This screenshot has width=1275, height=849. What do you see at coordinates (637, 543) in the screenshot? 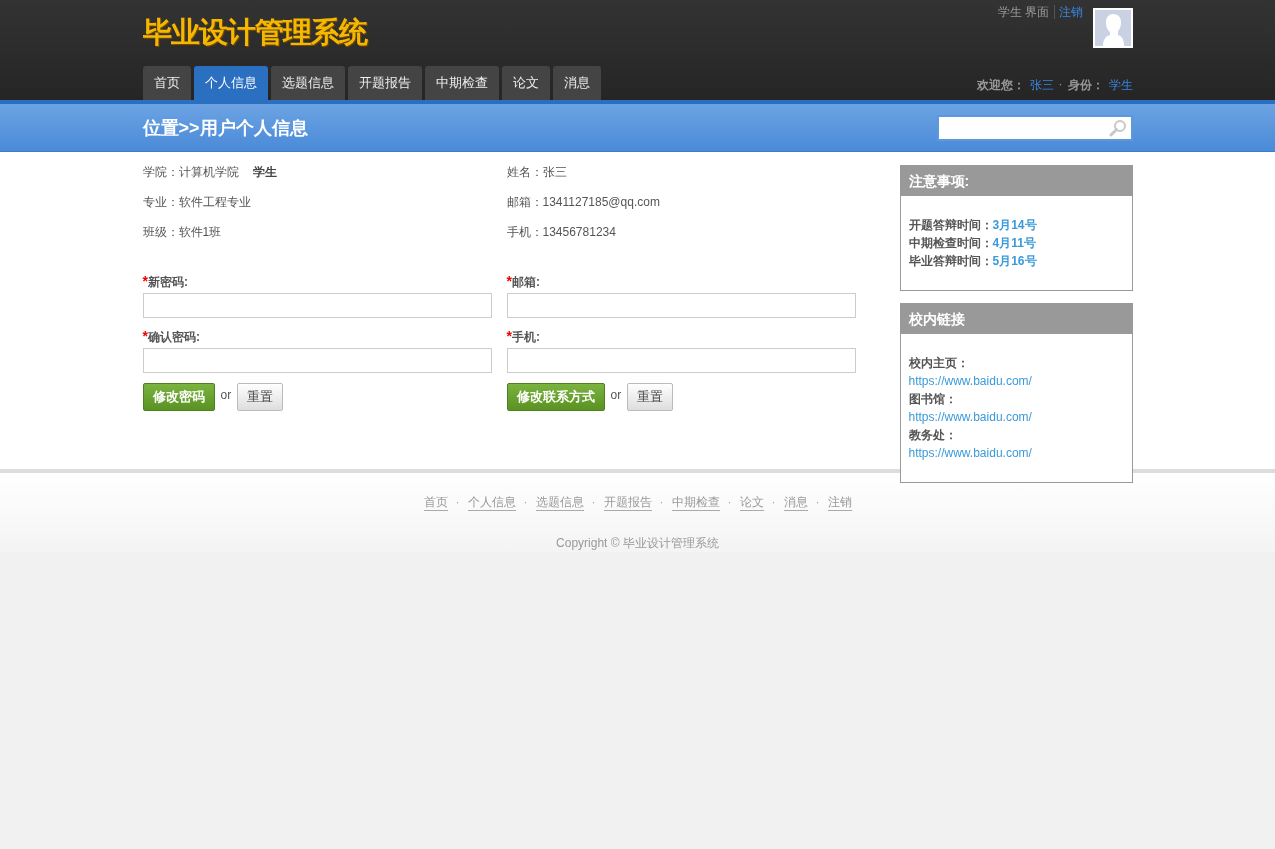
I see `copyright-text: Copyright © 毕业设计管理系统` at bounding box center [637, 543].